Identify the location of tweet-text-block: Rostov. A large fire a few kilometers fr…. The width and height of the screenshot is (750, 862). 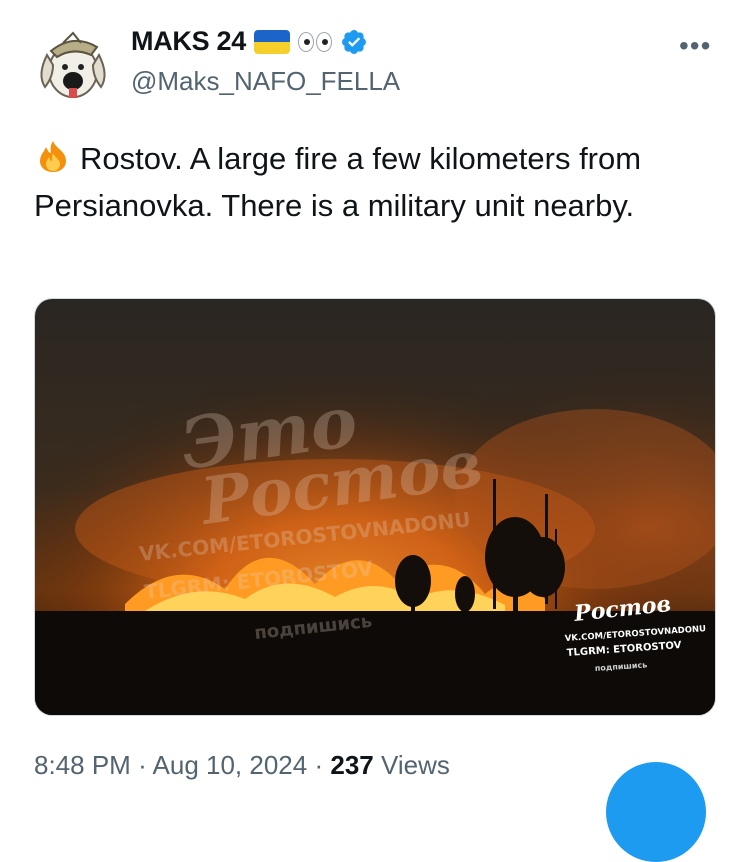
(379, 182).